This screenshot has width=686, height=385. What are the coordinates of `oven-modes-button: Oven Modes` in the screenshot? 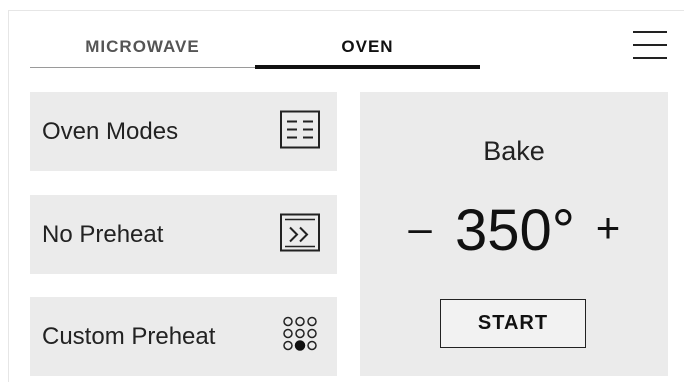 It's located at (183, 131).